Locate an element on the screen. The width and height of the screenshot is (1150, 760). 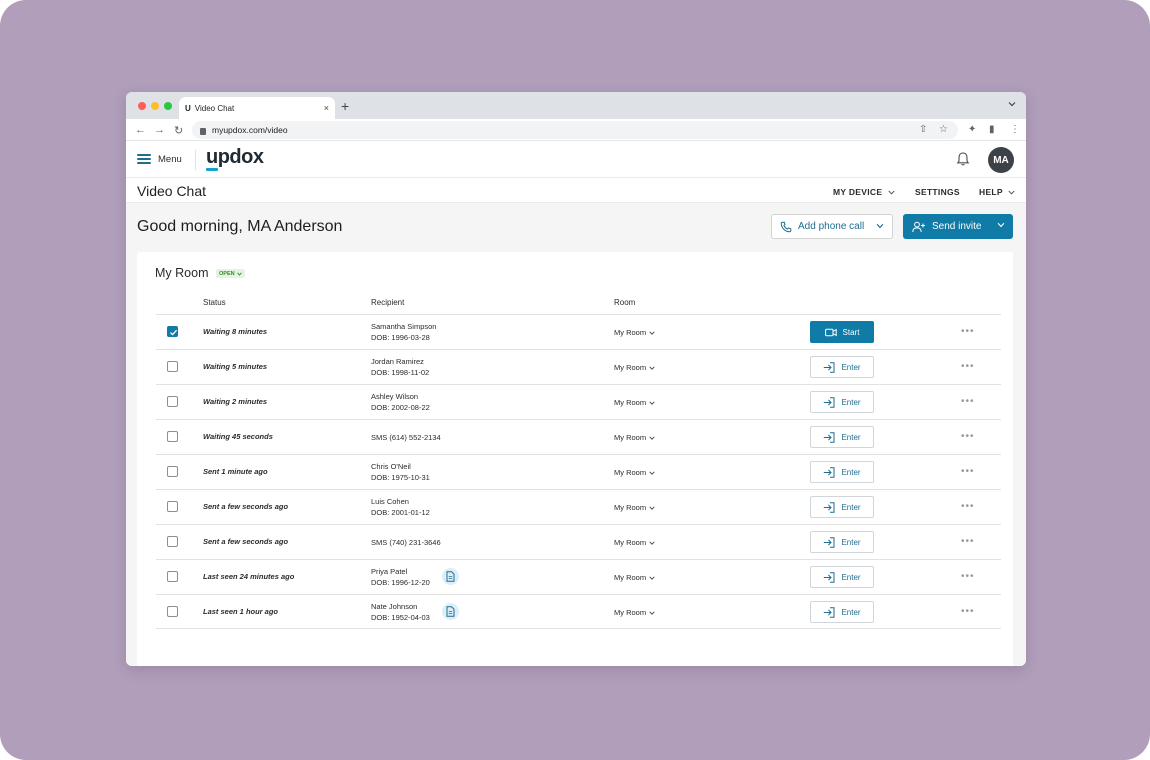
tab-close-icon: × is located at coordinates (326, 108).